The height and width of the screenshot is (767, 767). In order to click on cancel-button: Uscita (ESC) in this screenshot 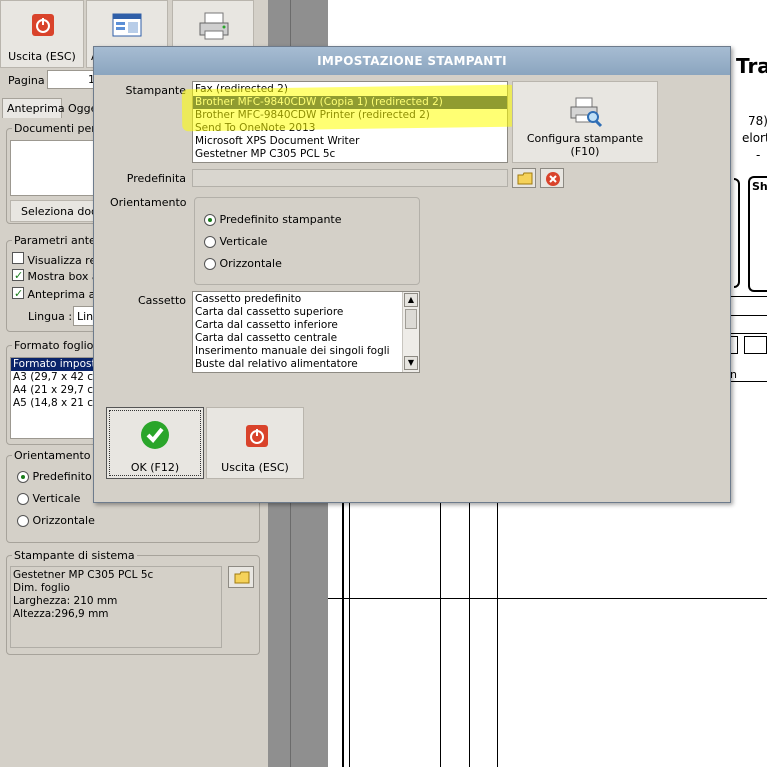, I will do `click(255, 443)`.